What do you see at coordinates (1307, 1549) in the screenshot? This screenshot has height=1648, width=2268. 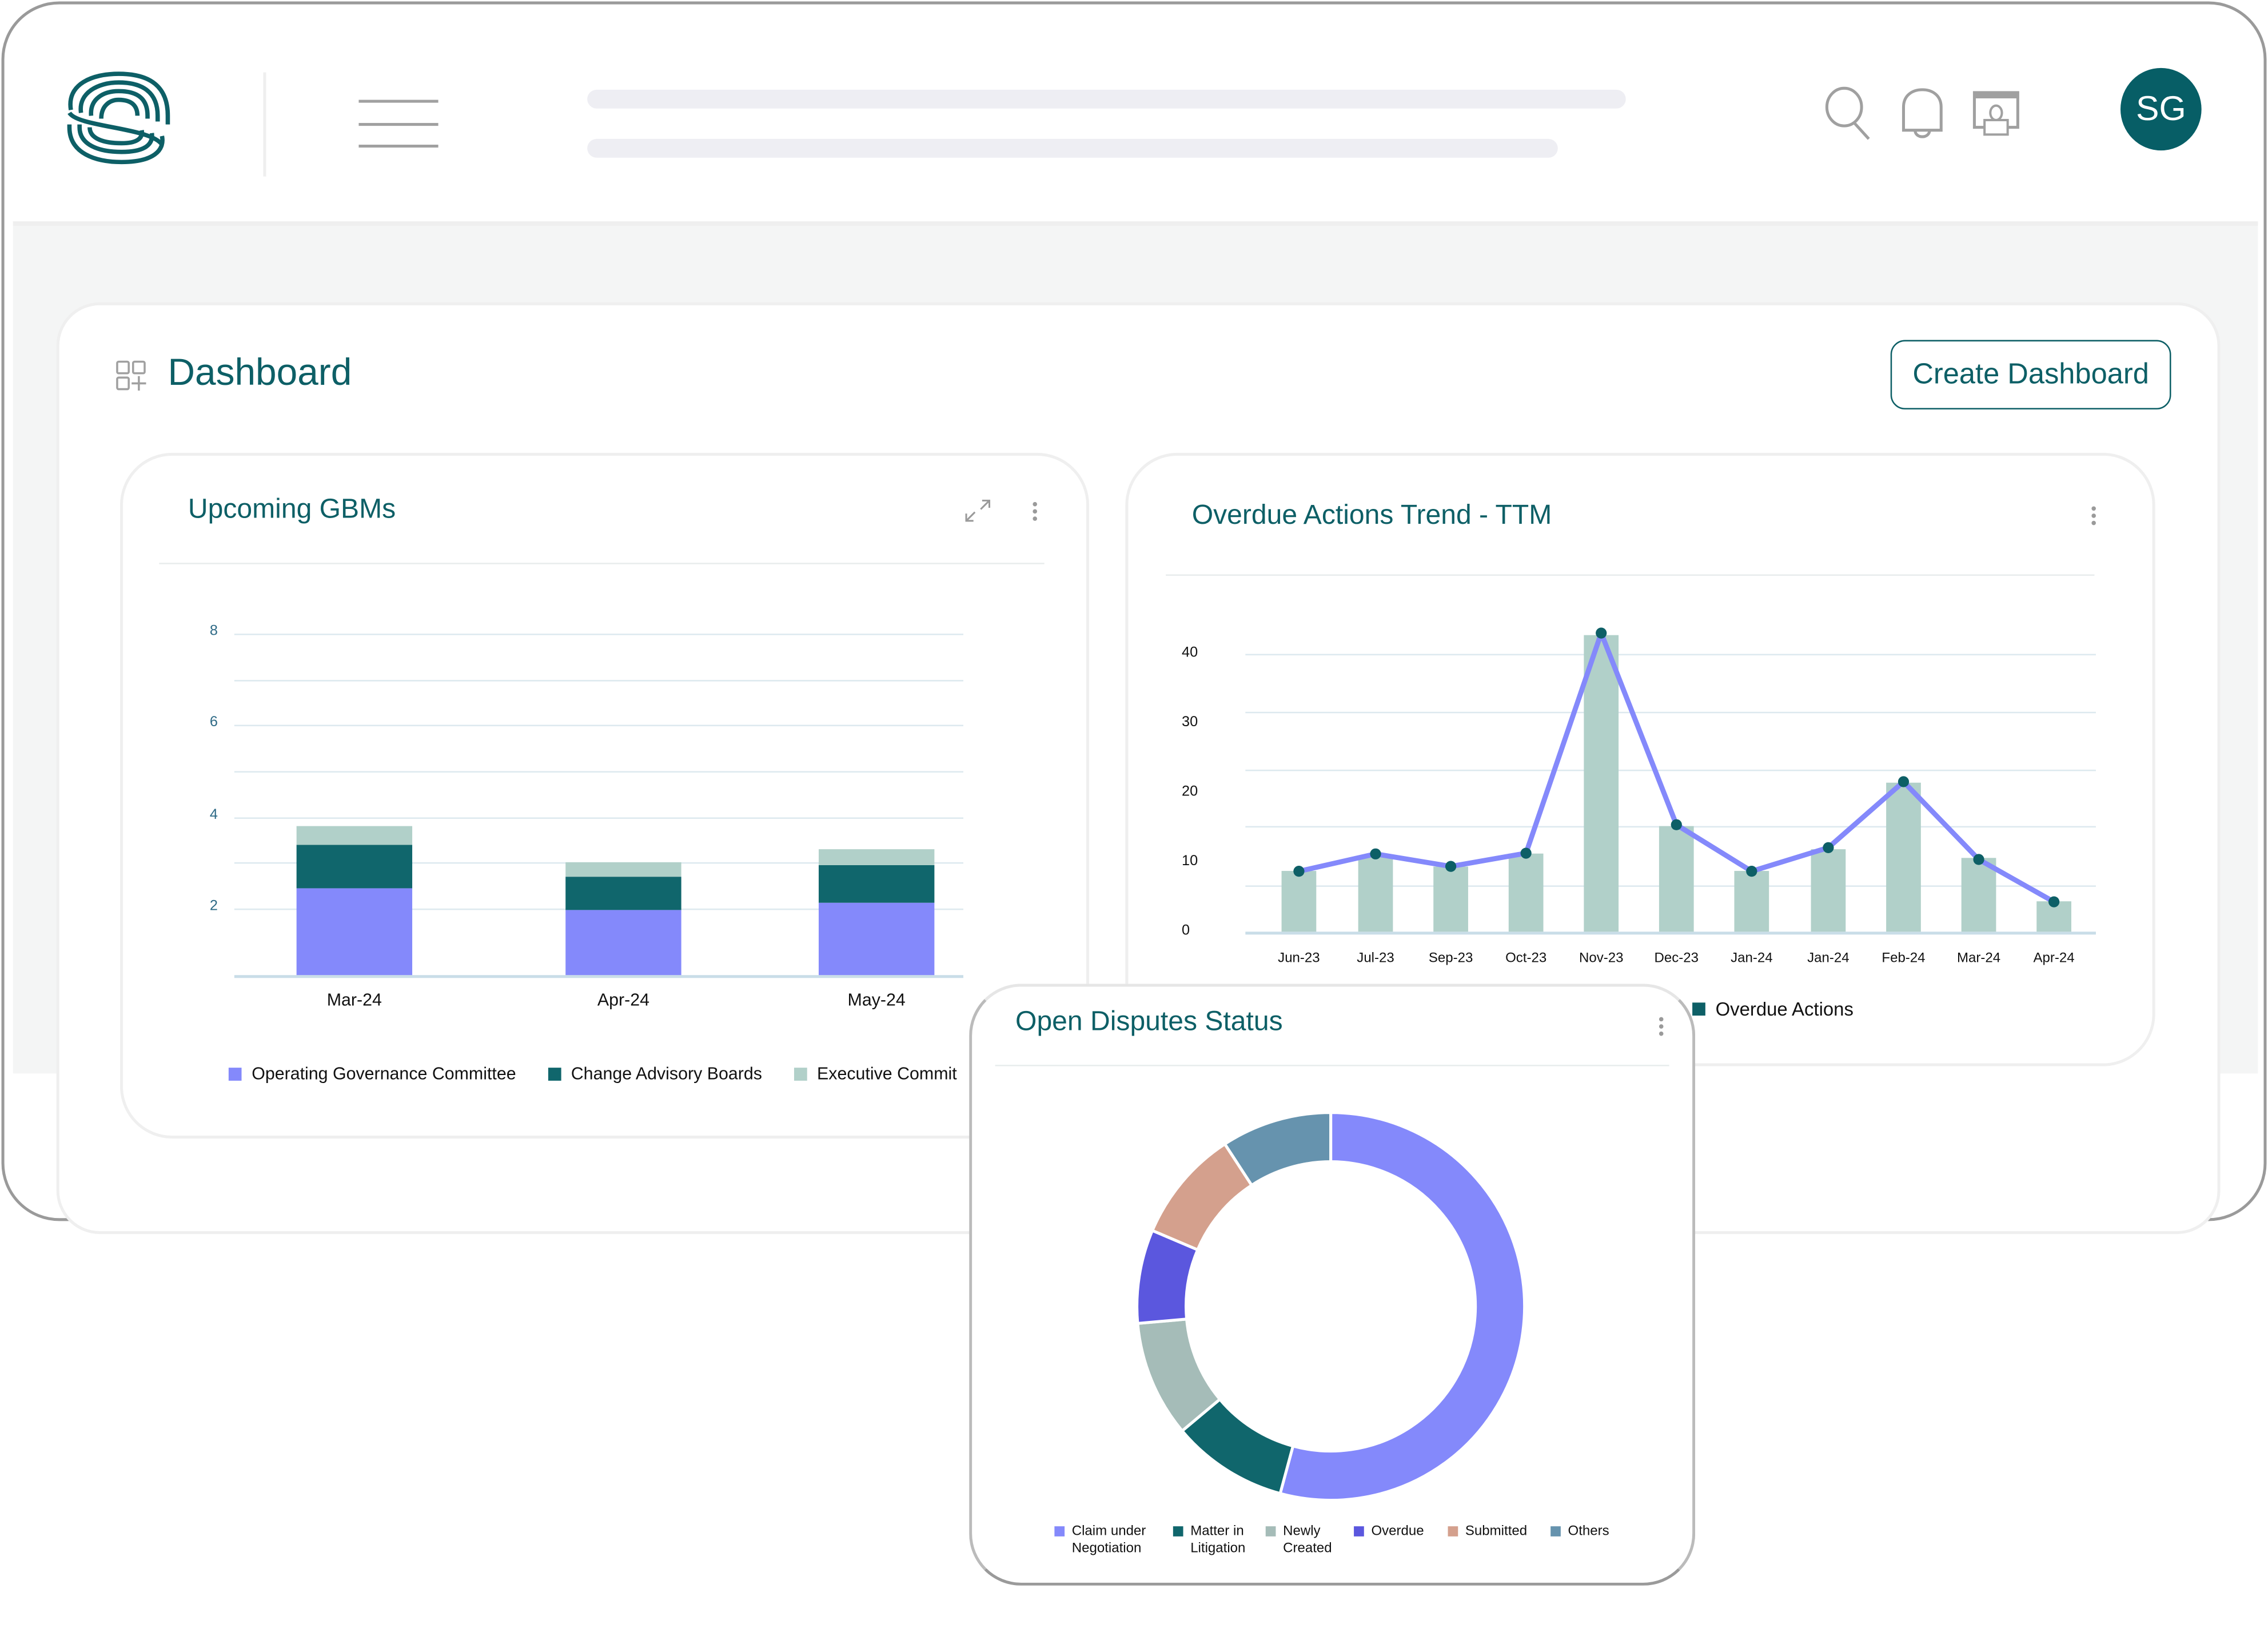 I see `legend-label-line: Created` at bounding box center [1307, 1549].